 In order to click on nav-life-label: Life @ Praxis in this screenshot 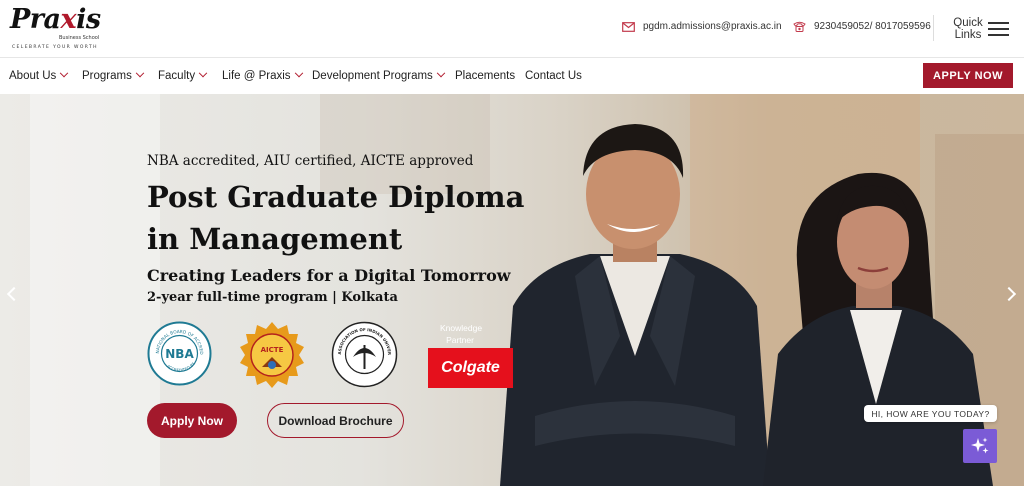, I will do `click(256, 76)`.